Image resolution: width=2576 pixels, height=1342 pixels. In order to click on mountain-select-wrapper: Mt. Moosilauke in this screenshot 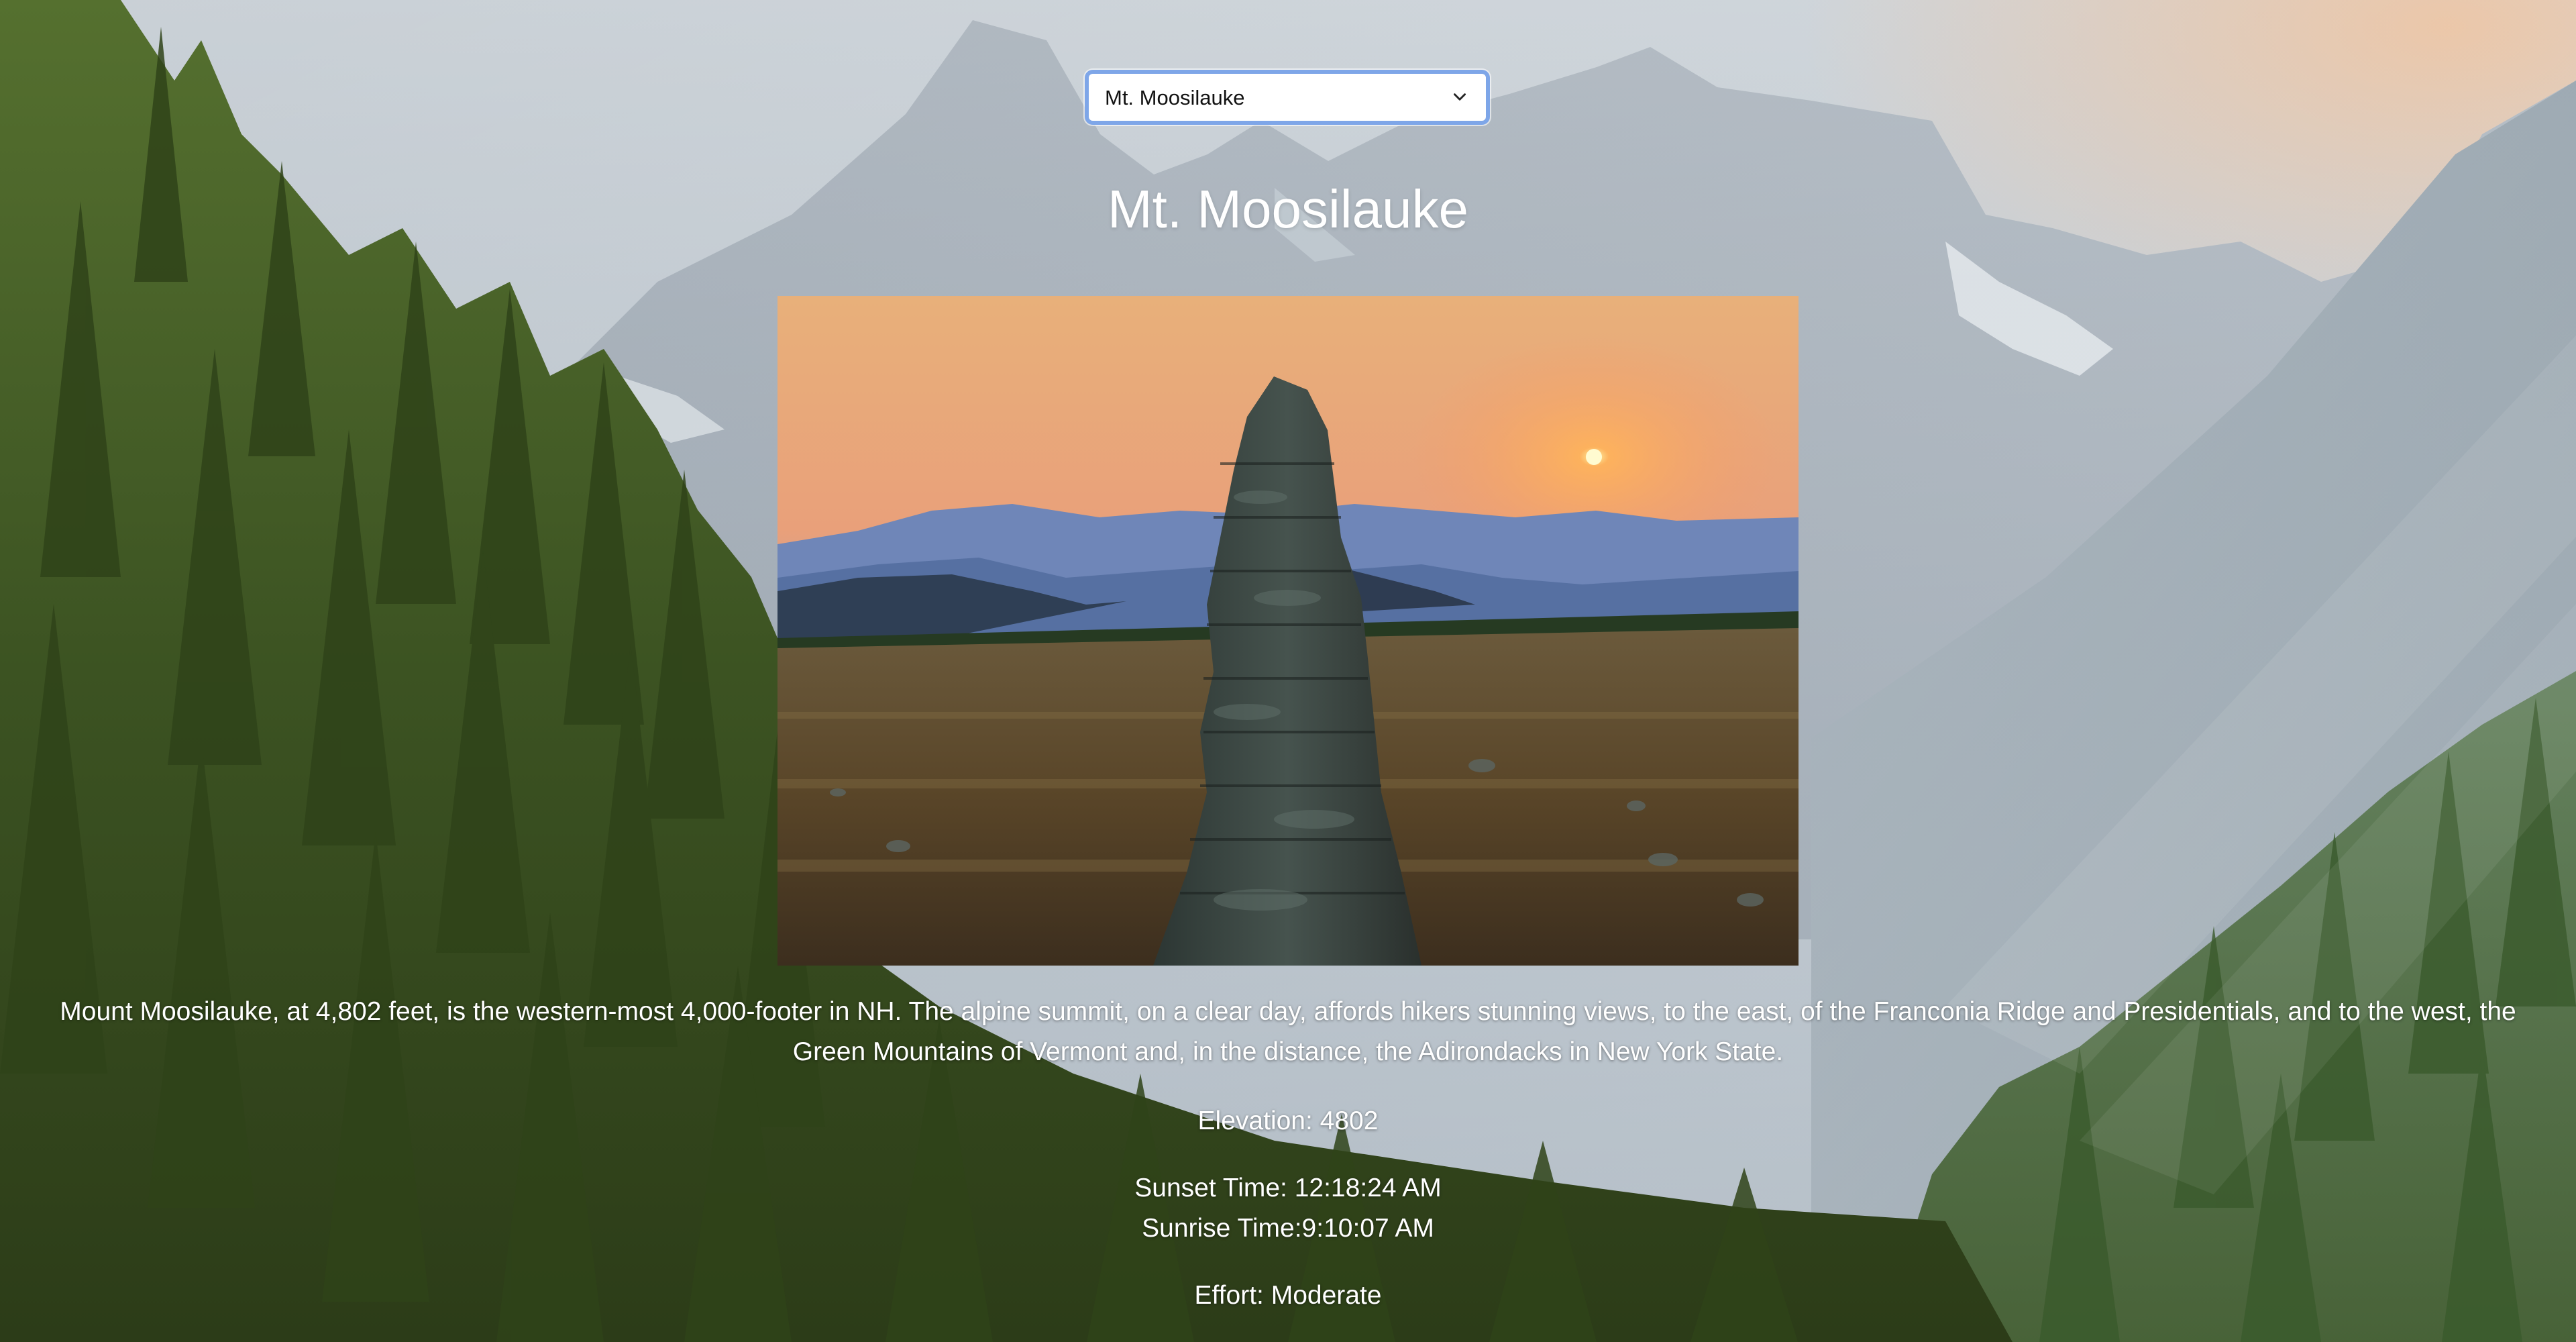, I will do `click(1287, 97)`.